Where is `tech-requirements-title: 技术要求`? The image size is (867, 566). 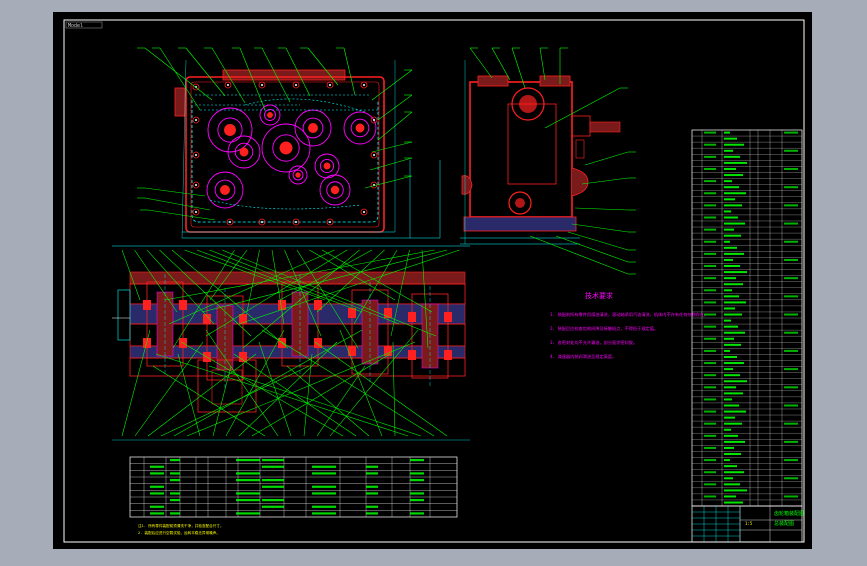
tech-requirements-title: 技术要求 is located at coordinates (599, 295).